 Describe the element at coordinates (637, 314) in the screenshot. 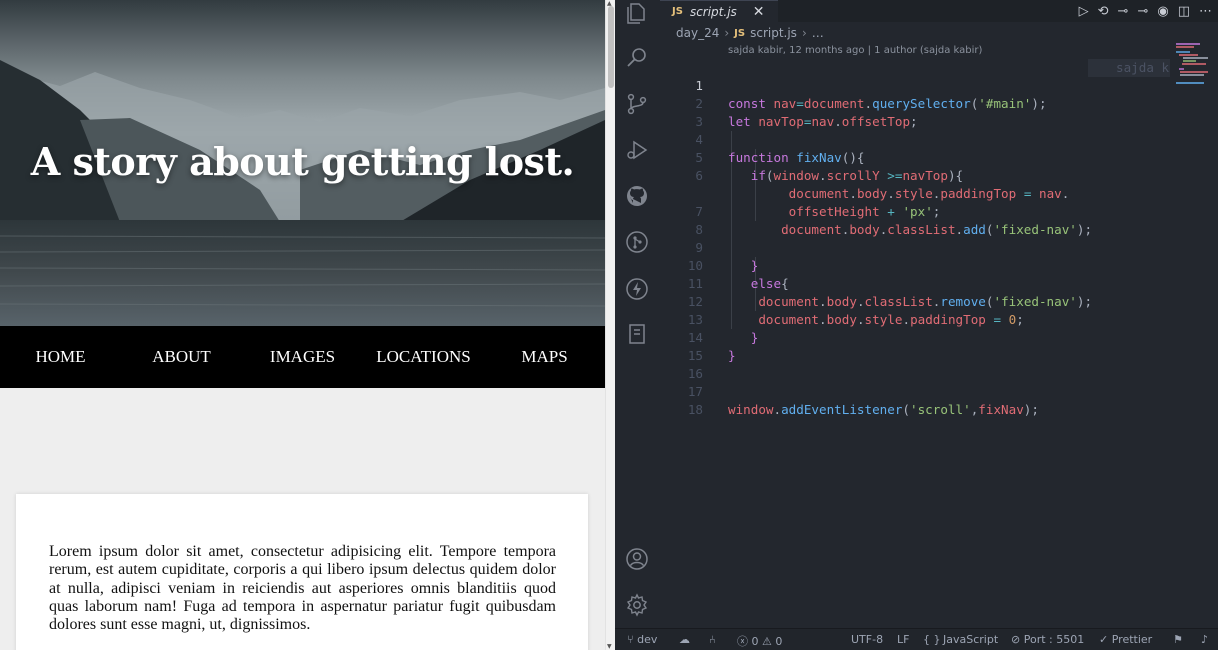

I see `activity-bar` at that location.